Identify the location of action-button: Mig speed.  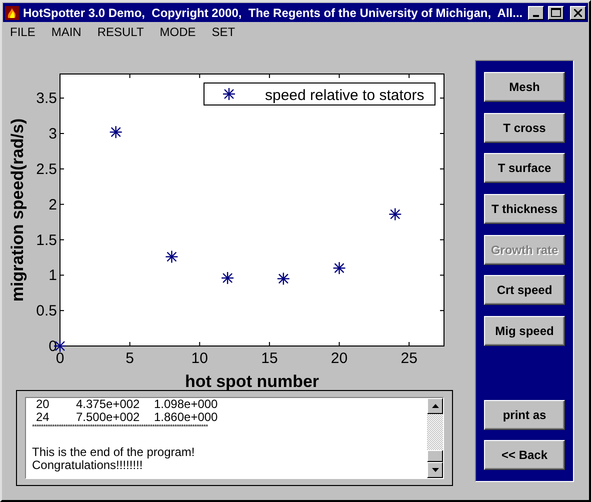
(524, 331).